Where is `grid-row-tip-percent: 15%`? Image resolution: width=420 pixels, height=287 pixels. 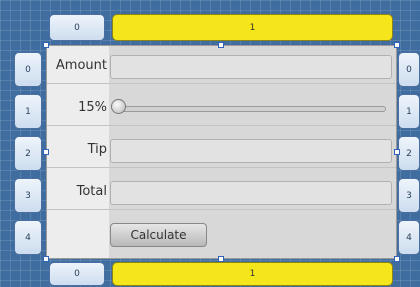
grid-row-tip-percent: 15% is located at coordinates (221, 109).